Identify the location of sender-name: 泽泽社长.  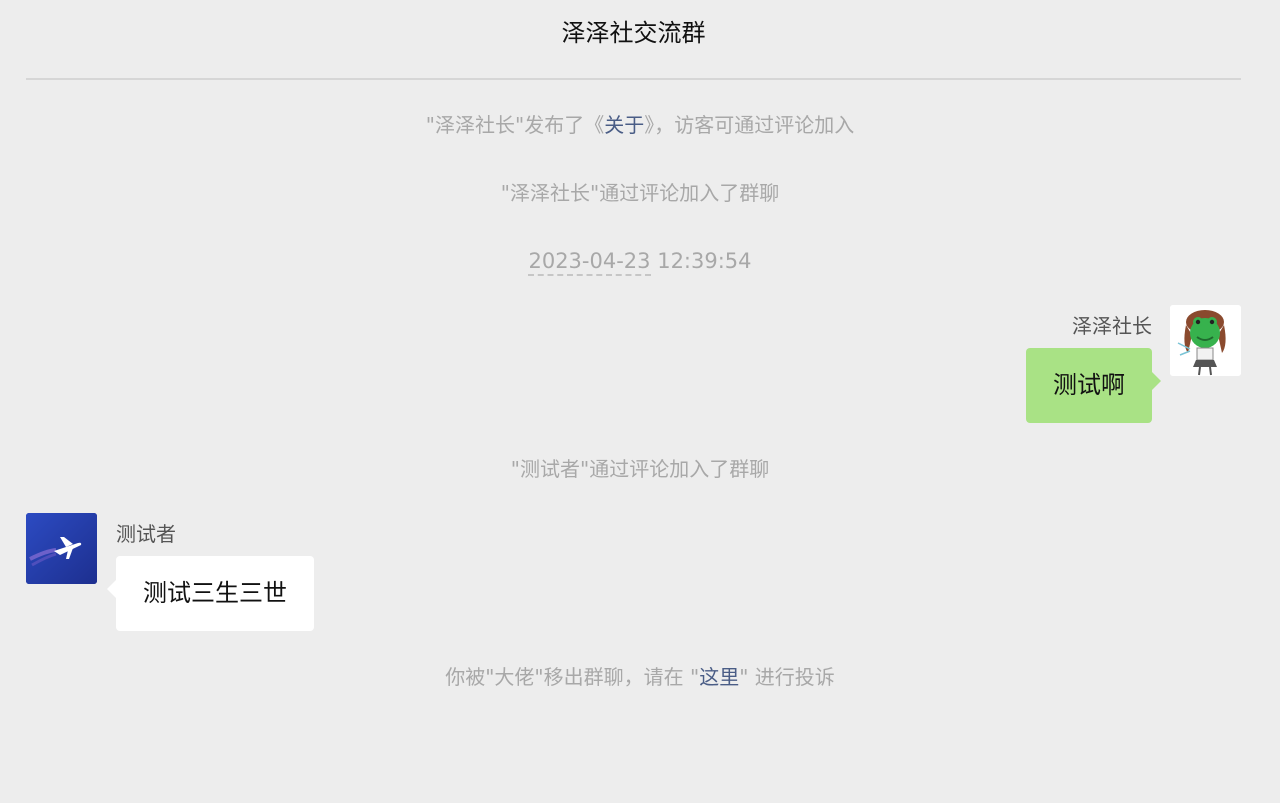
(1112, 326).